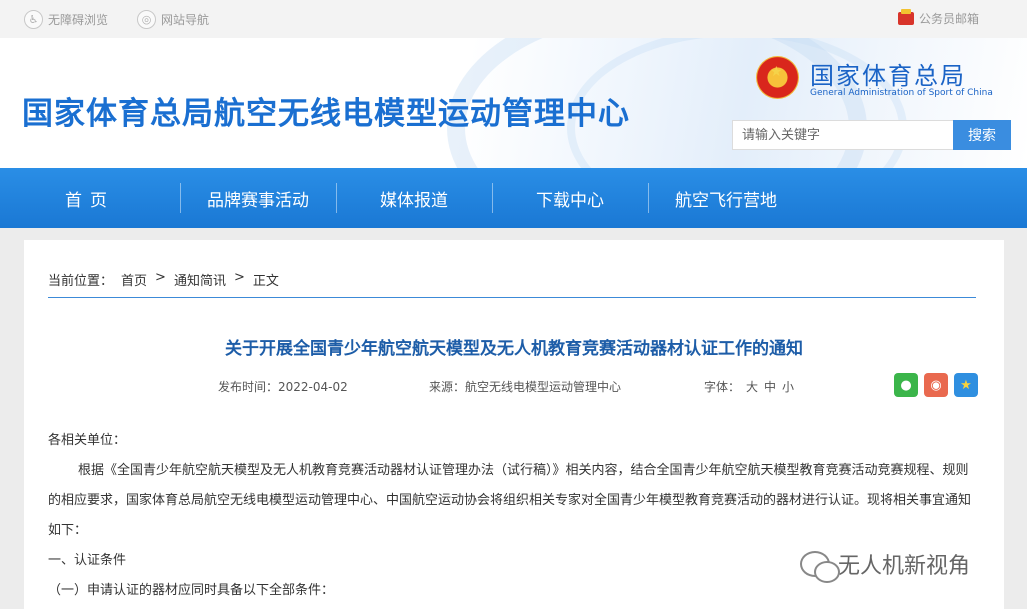 This screenshot has width=1027, height=609. What do you see at coordinates (200, 279) in the screenshot?
I see `breadcrumb-item-notices: 通知简讯` at bounding box center [200, 279].